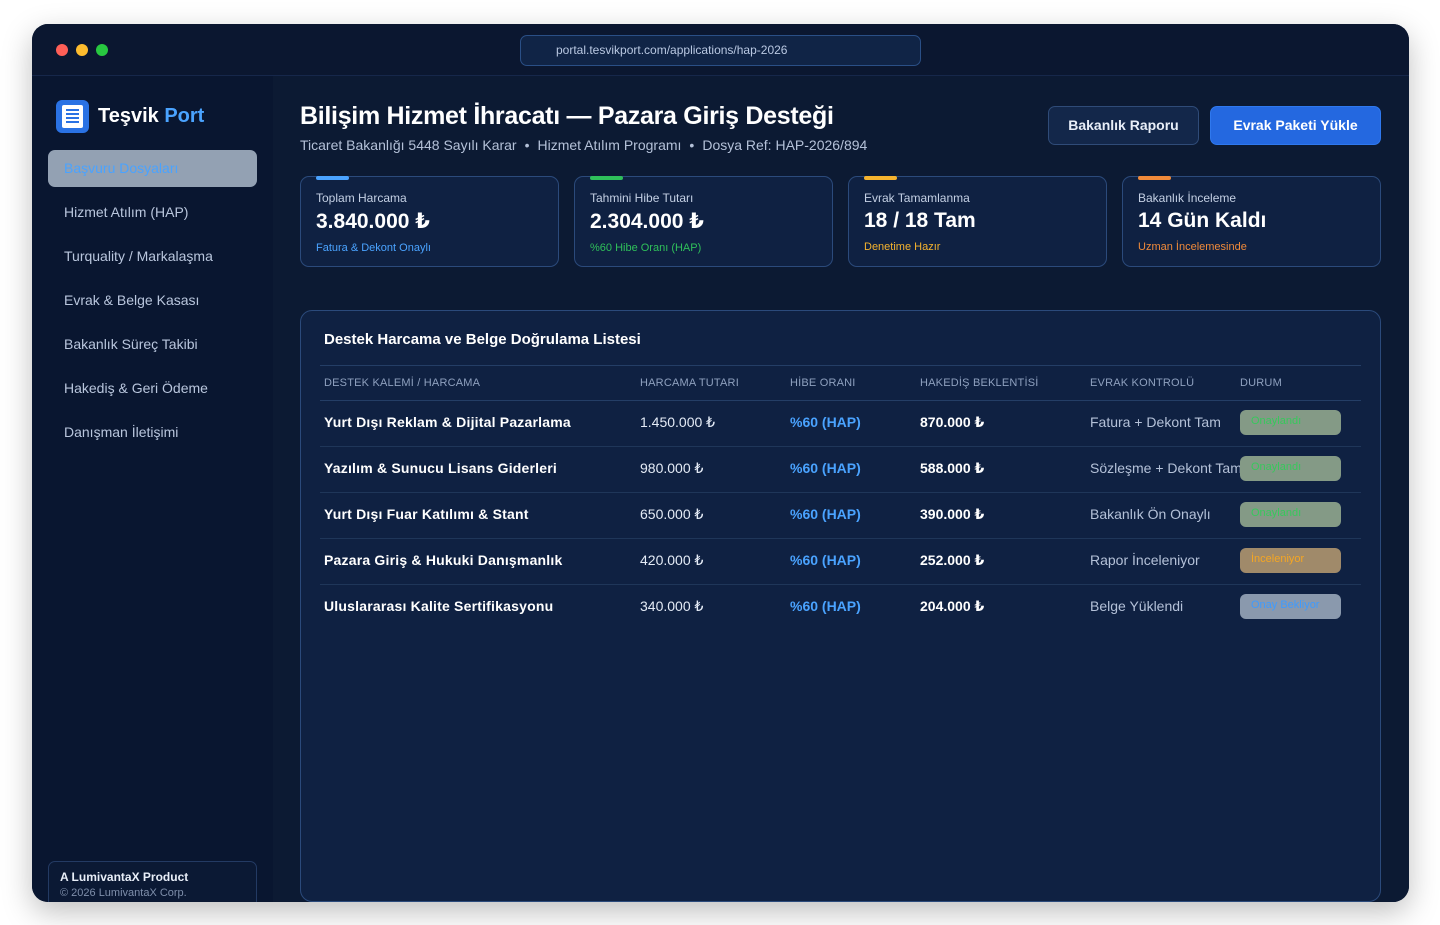 The image size is (1440, 925). What do you see at coordinates (152, 168) in the screenshot?
I see `sidebar-item-basvuru-dosyalari: Başvuru Dosyaları` at bounding box center [152, 168].